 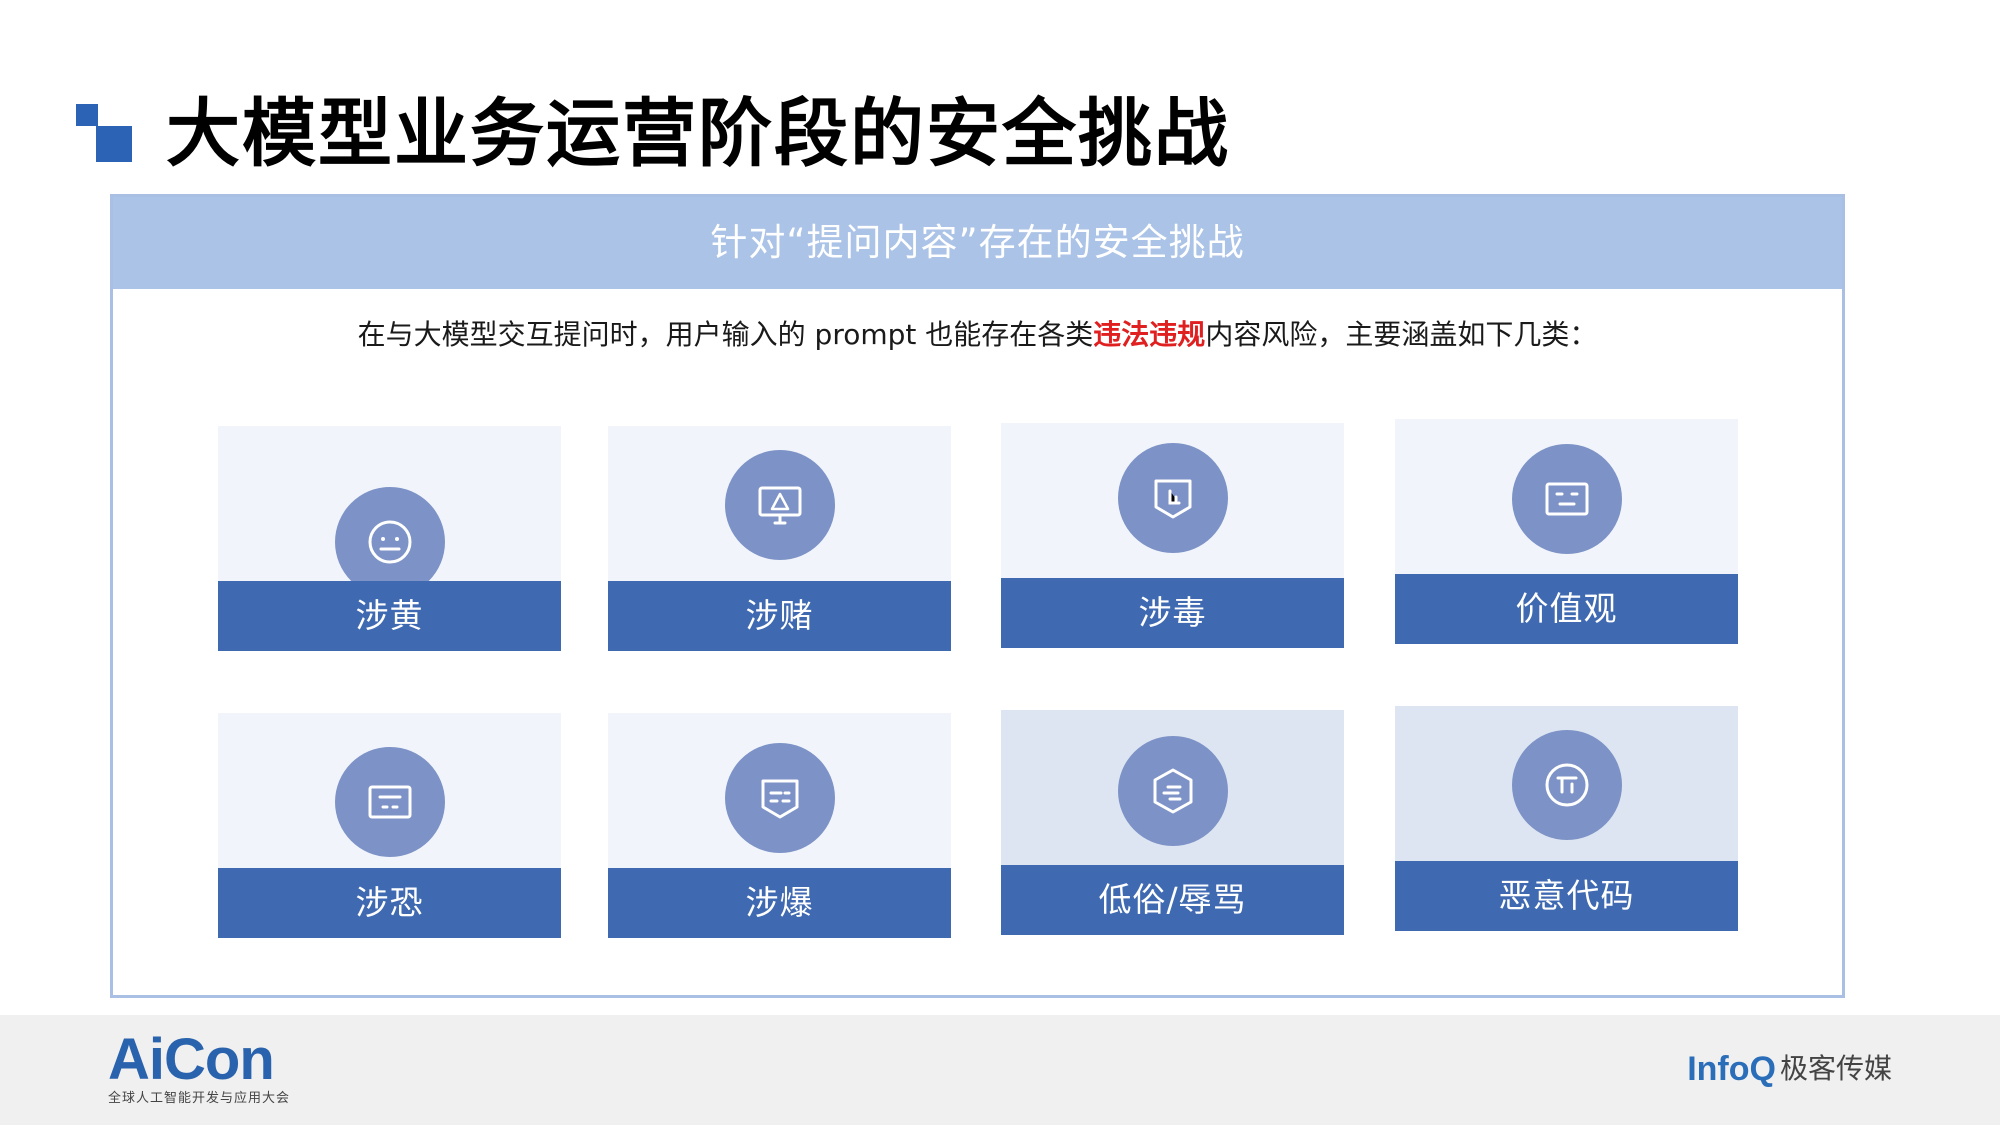 I want to click on hexagon-icon, so click(x=1172, y=791).